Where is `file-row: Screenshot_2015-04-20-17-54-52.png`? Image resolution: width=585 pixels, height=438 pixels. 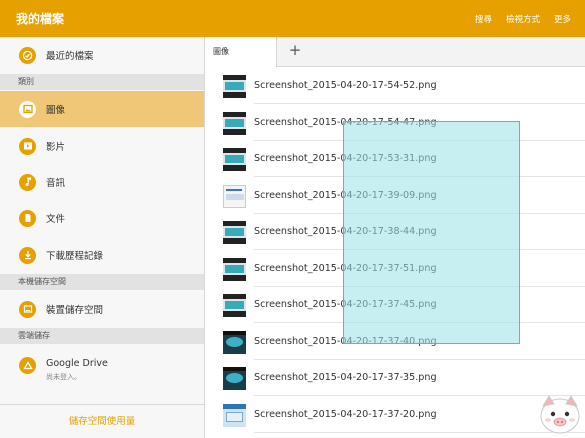 file-row: Screenshot_2015-04-20-17-54-52.png is located at coordinates (395, 86).